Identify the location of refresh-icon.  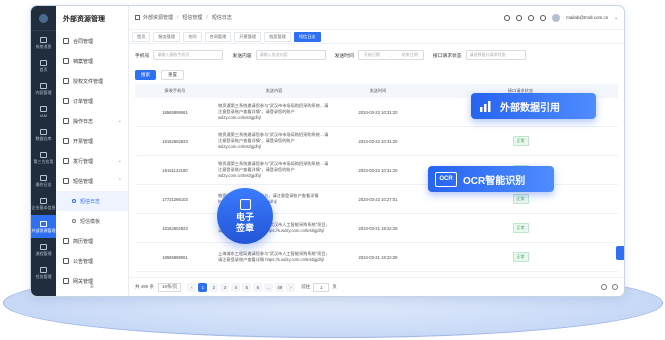
(604, 287).